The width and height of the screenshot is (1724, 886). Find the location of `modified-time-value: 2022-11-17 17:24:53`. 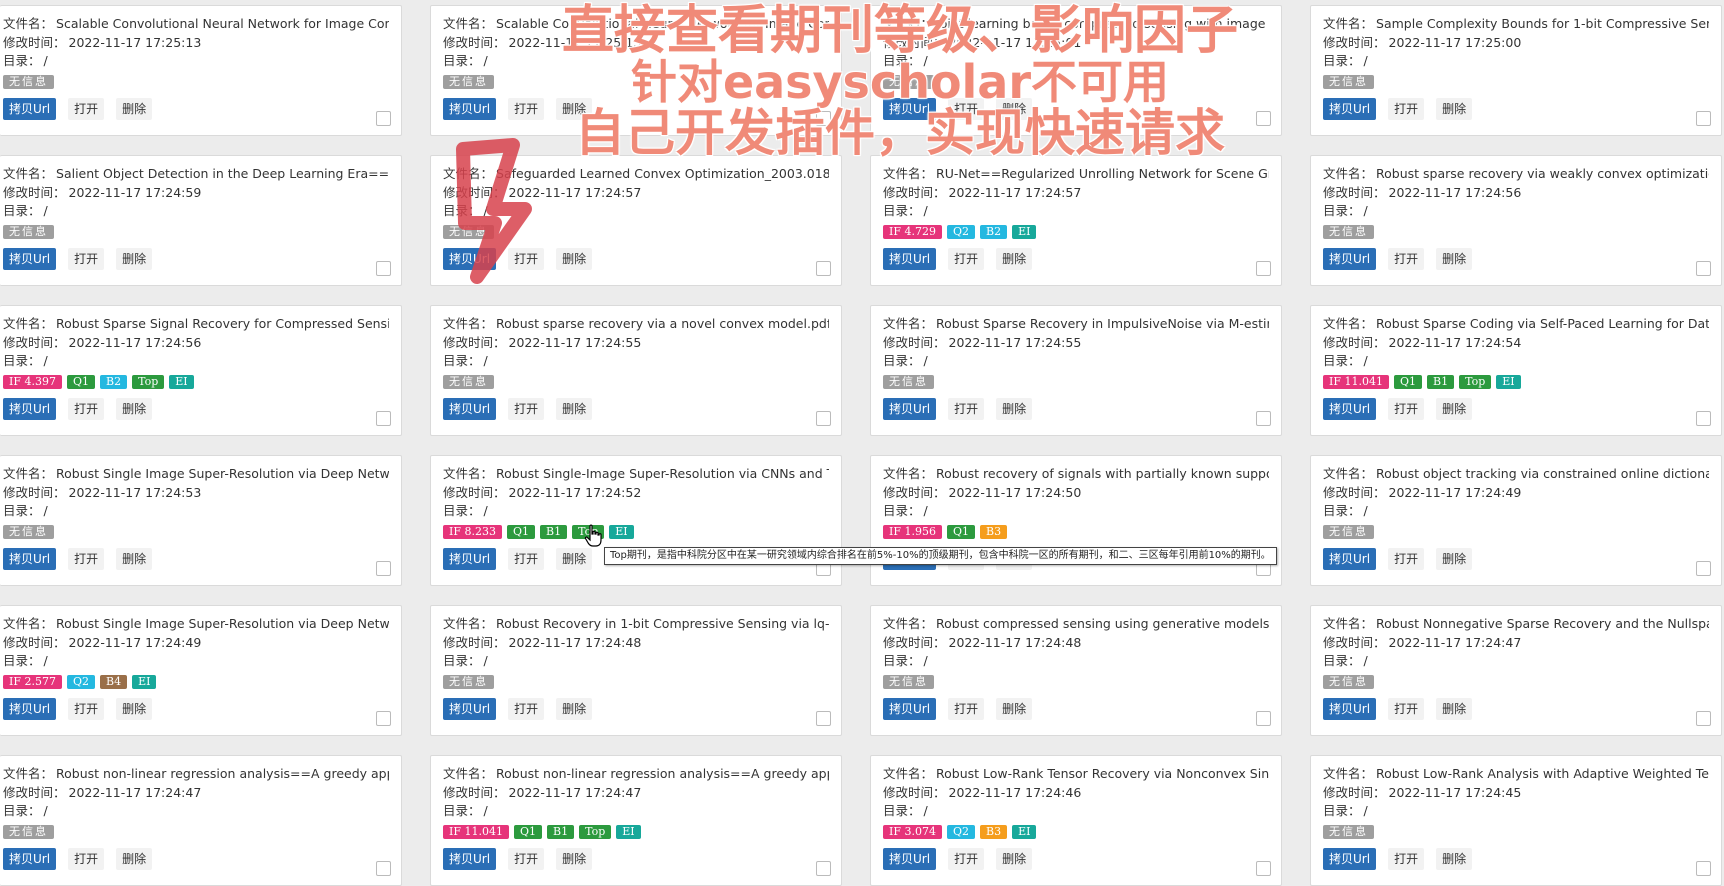

modified-time-value: 2022-11-17 17:24:53 is located at coordinates (135, 492).